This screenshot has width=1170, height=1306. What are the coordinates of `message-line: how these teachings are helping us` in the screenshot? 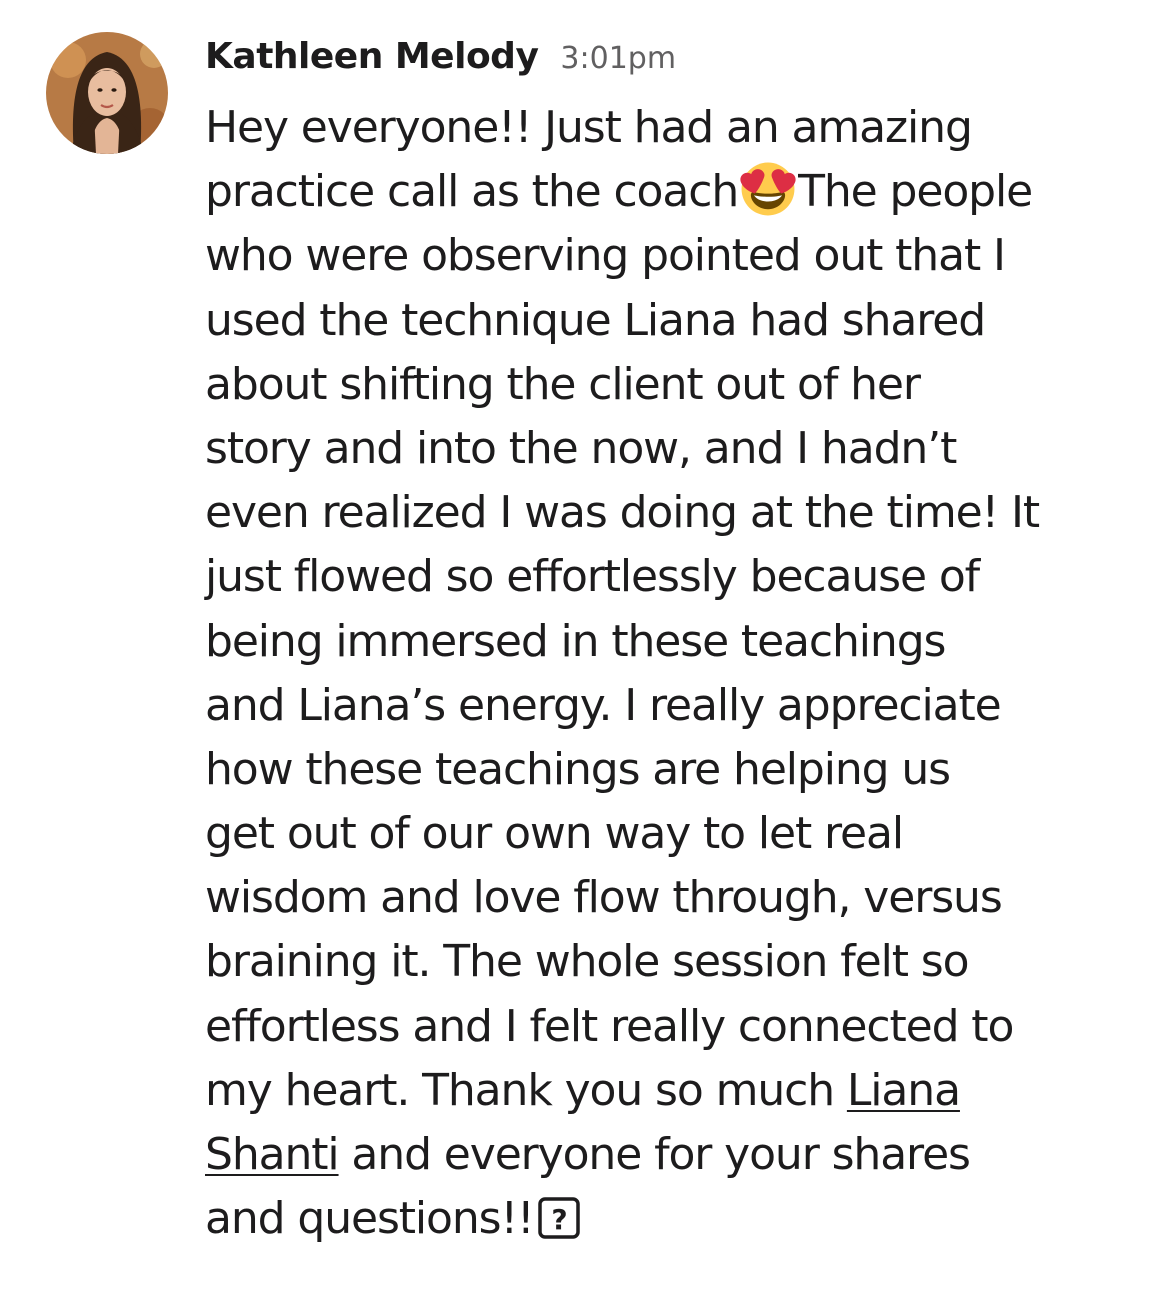 It's located at (578, 769).